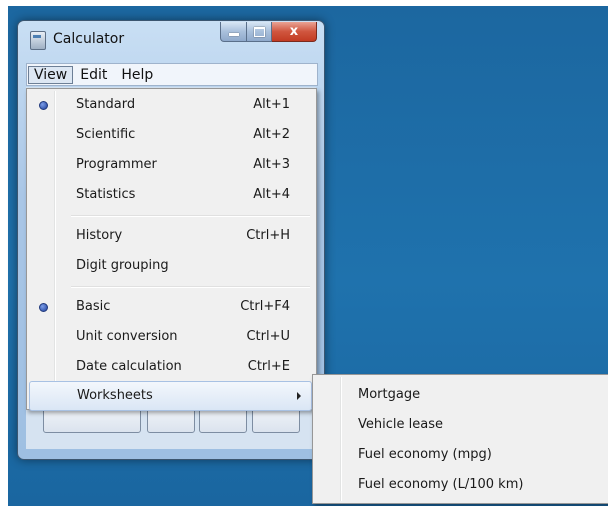  Describe the element at coordinates (170, 165) in the screenshot. I see `menu-item-programmer: Programmer Alt+3` at that location.